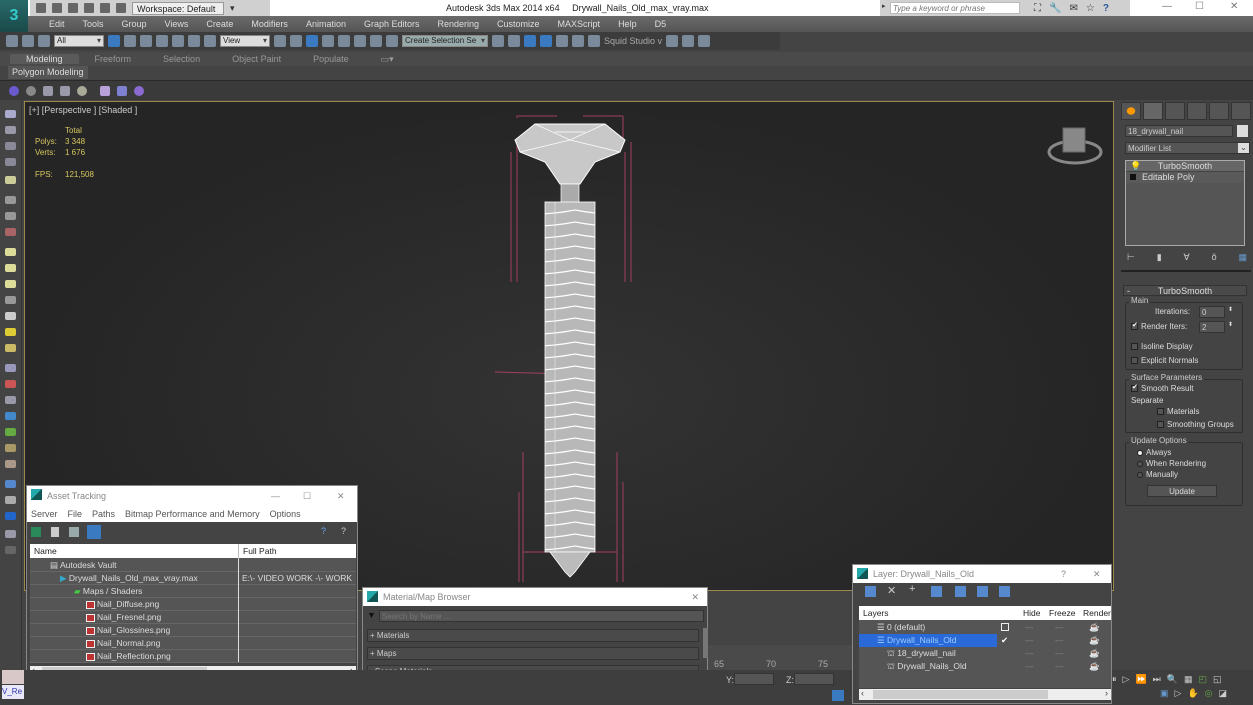 Image resolution: width=1253 pixels, height=705 pixels. What do you see at coordinates (312, 41) in the screenshot?
I see `keyboard-shortcut-override-icon` at bounding box center [312, 41].